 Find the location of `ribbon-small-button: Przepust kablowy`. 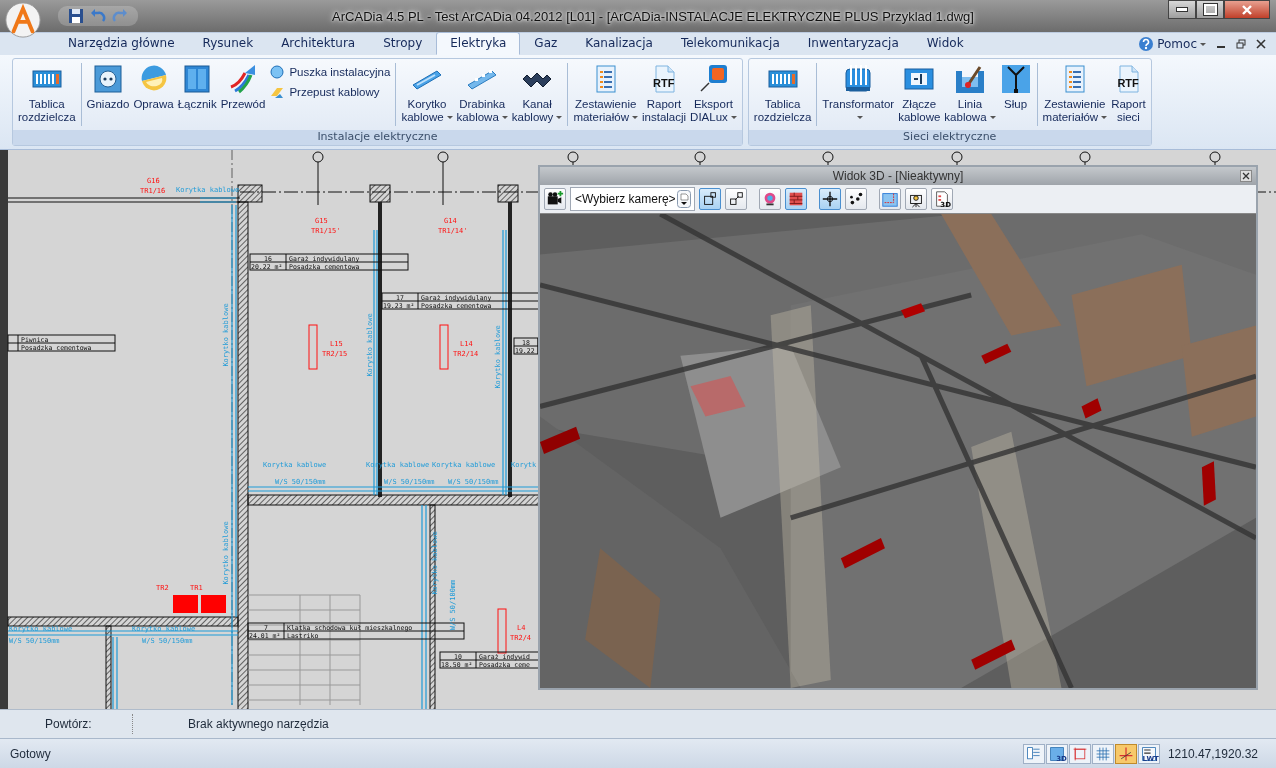

ribbon-small-button: Przepust kablowy is located at coordinates (330, 92).